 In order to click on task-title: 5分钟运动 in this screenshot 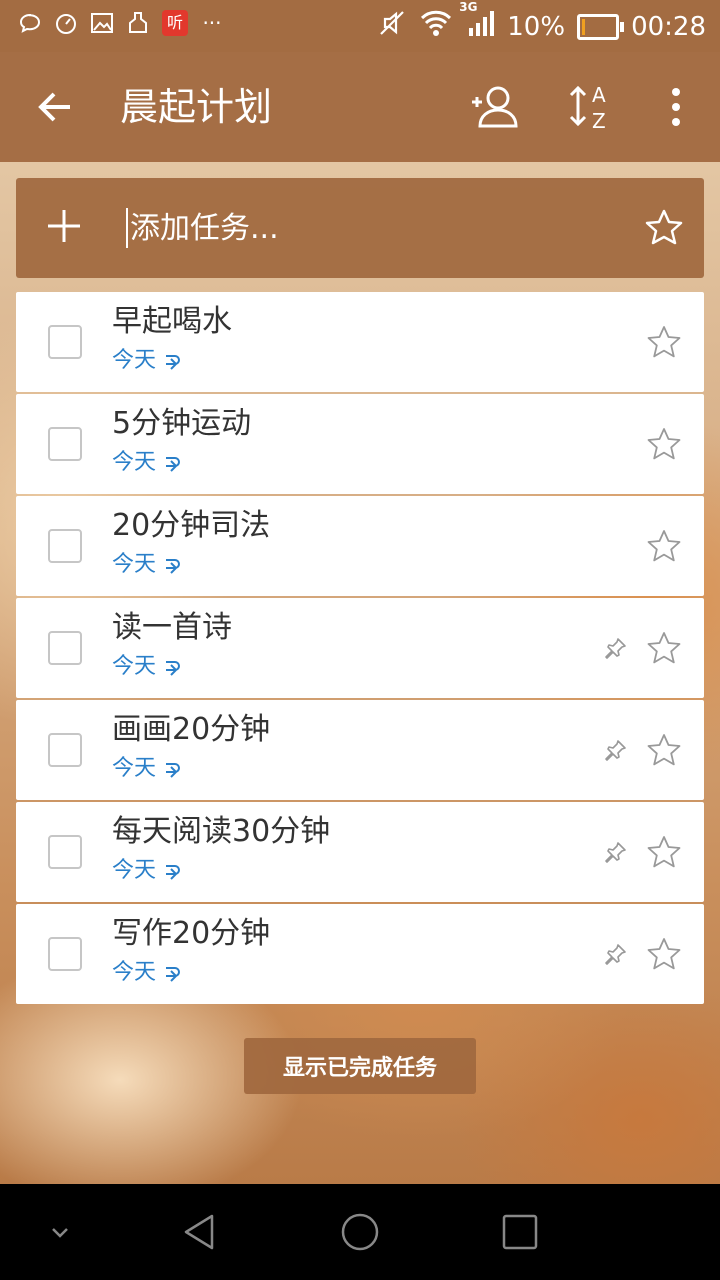, I will do `click(182, 423)`.